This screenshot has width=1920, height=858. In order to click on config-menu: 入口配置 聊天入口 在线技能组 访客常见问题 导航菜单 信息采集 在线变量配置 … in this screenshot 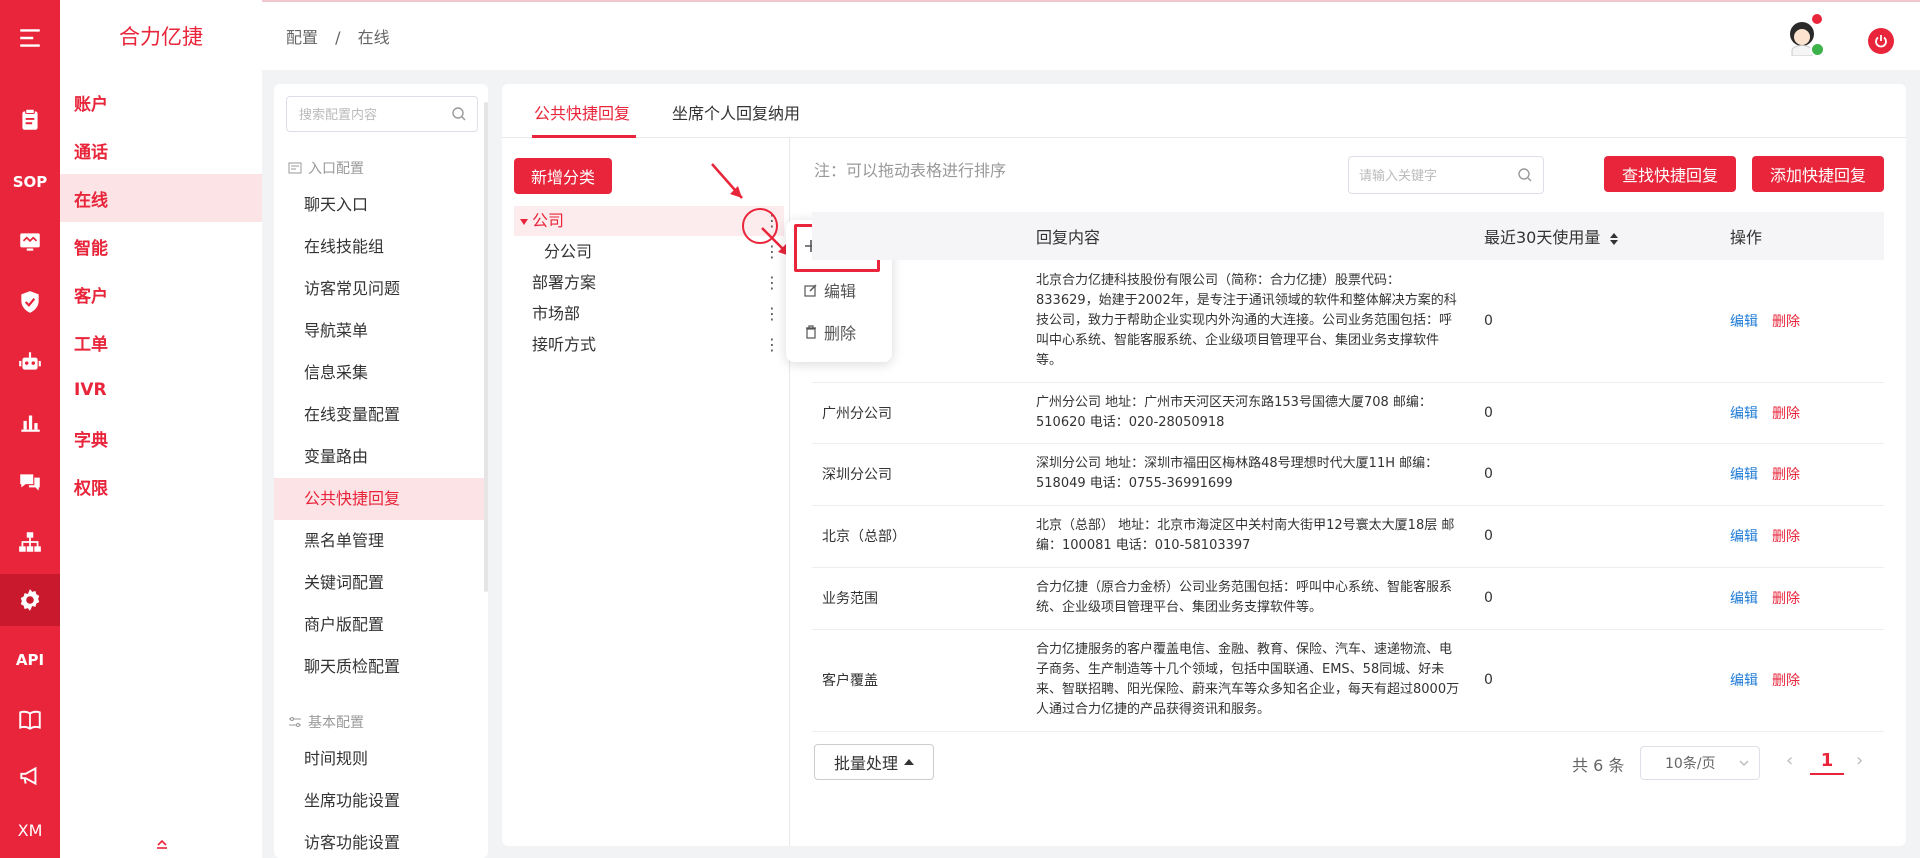, I will do `click(381, 471)`.